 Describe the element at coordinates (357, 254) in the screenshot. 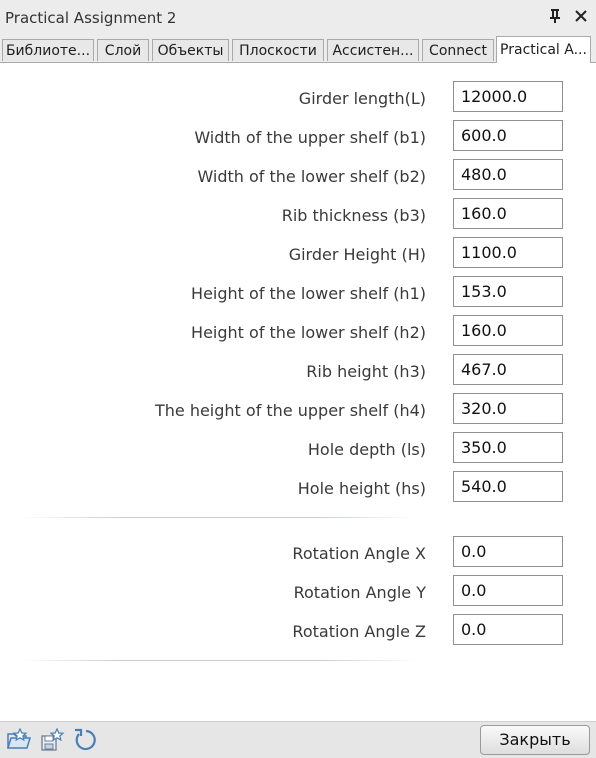

I see `param-label: Girder Height (H)` at that location.